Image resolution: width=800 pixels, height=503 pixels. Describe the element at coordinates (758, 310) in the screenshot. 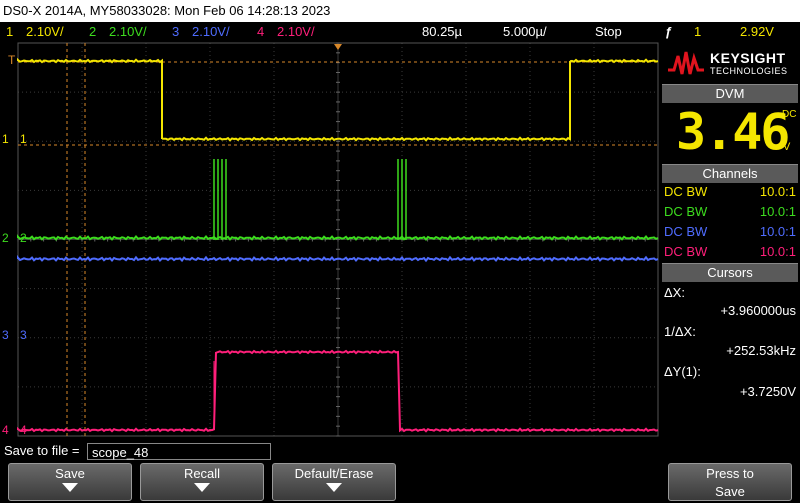

I see `cursor-dx-value: +3.960000us` at that location.